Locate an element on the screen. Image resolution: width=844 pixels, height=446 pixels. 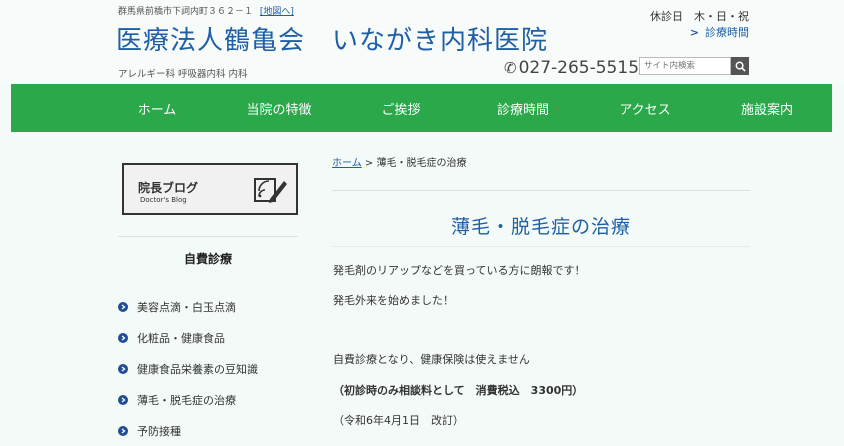
sidebar-item-beauty-drip: 美容点滴・白玉点滴 is located at coordinates (188, 306).